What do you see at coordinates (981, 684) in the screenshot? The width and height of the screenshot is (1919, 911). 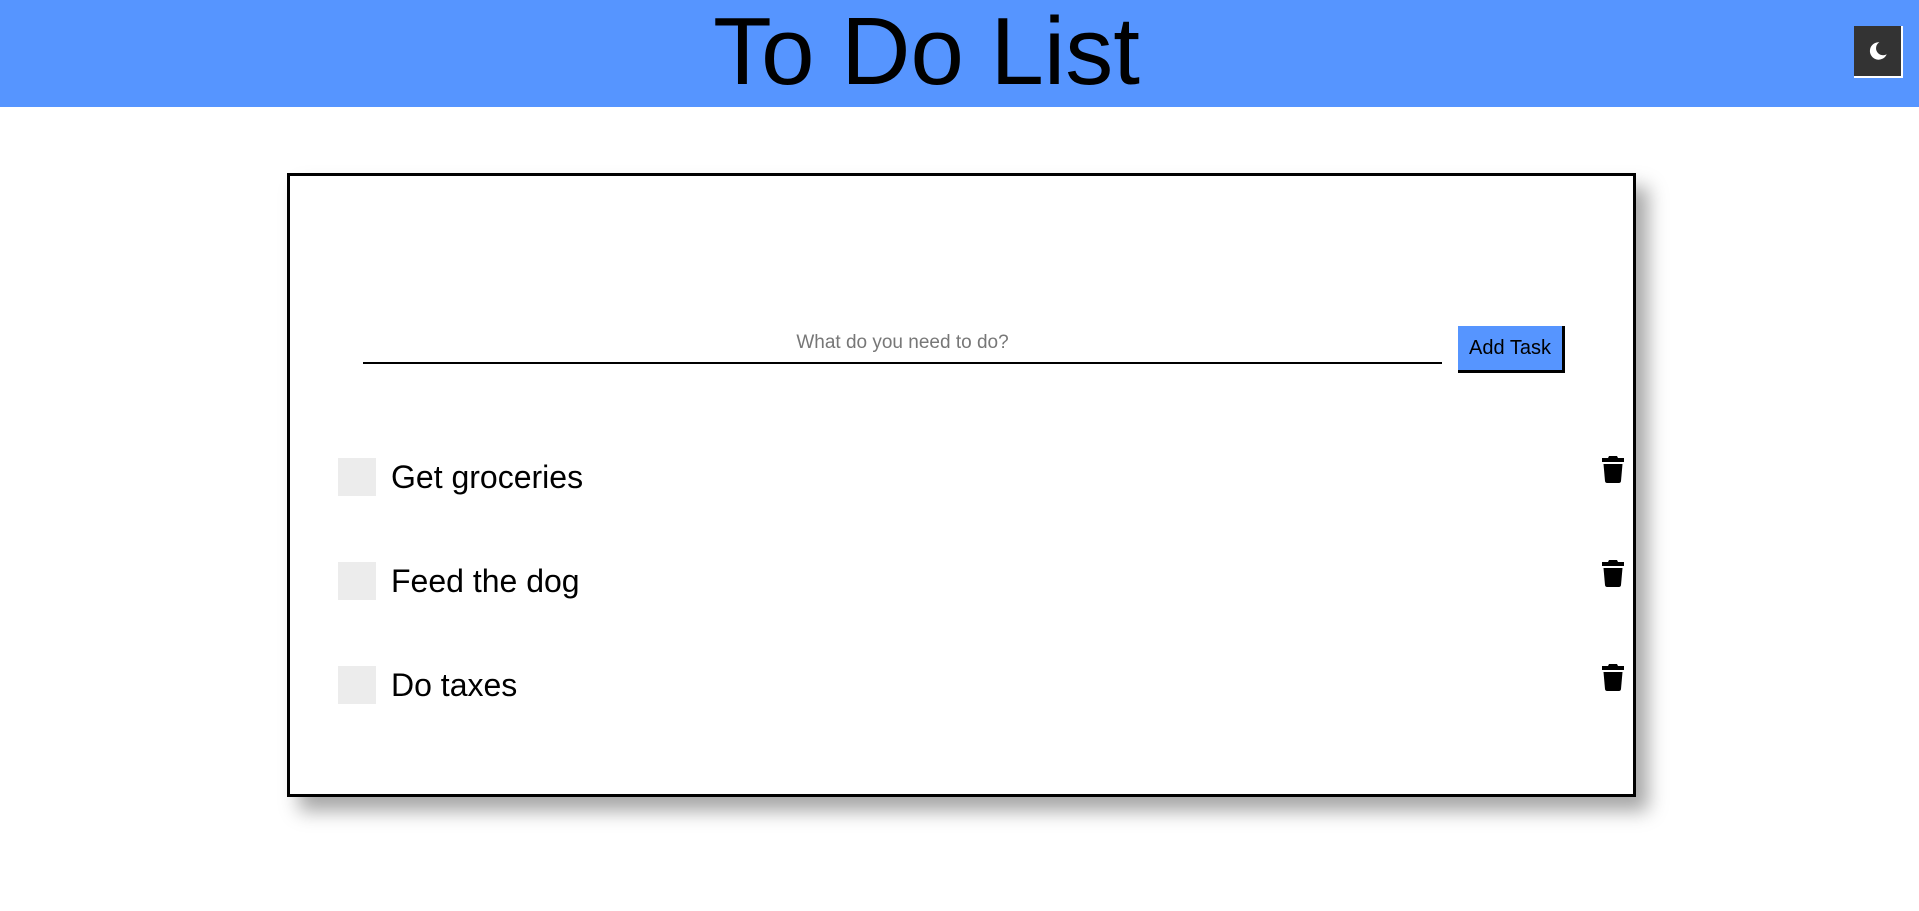 I see `task-item: Do taxes` at bounding box center [981, 684].